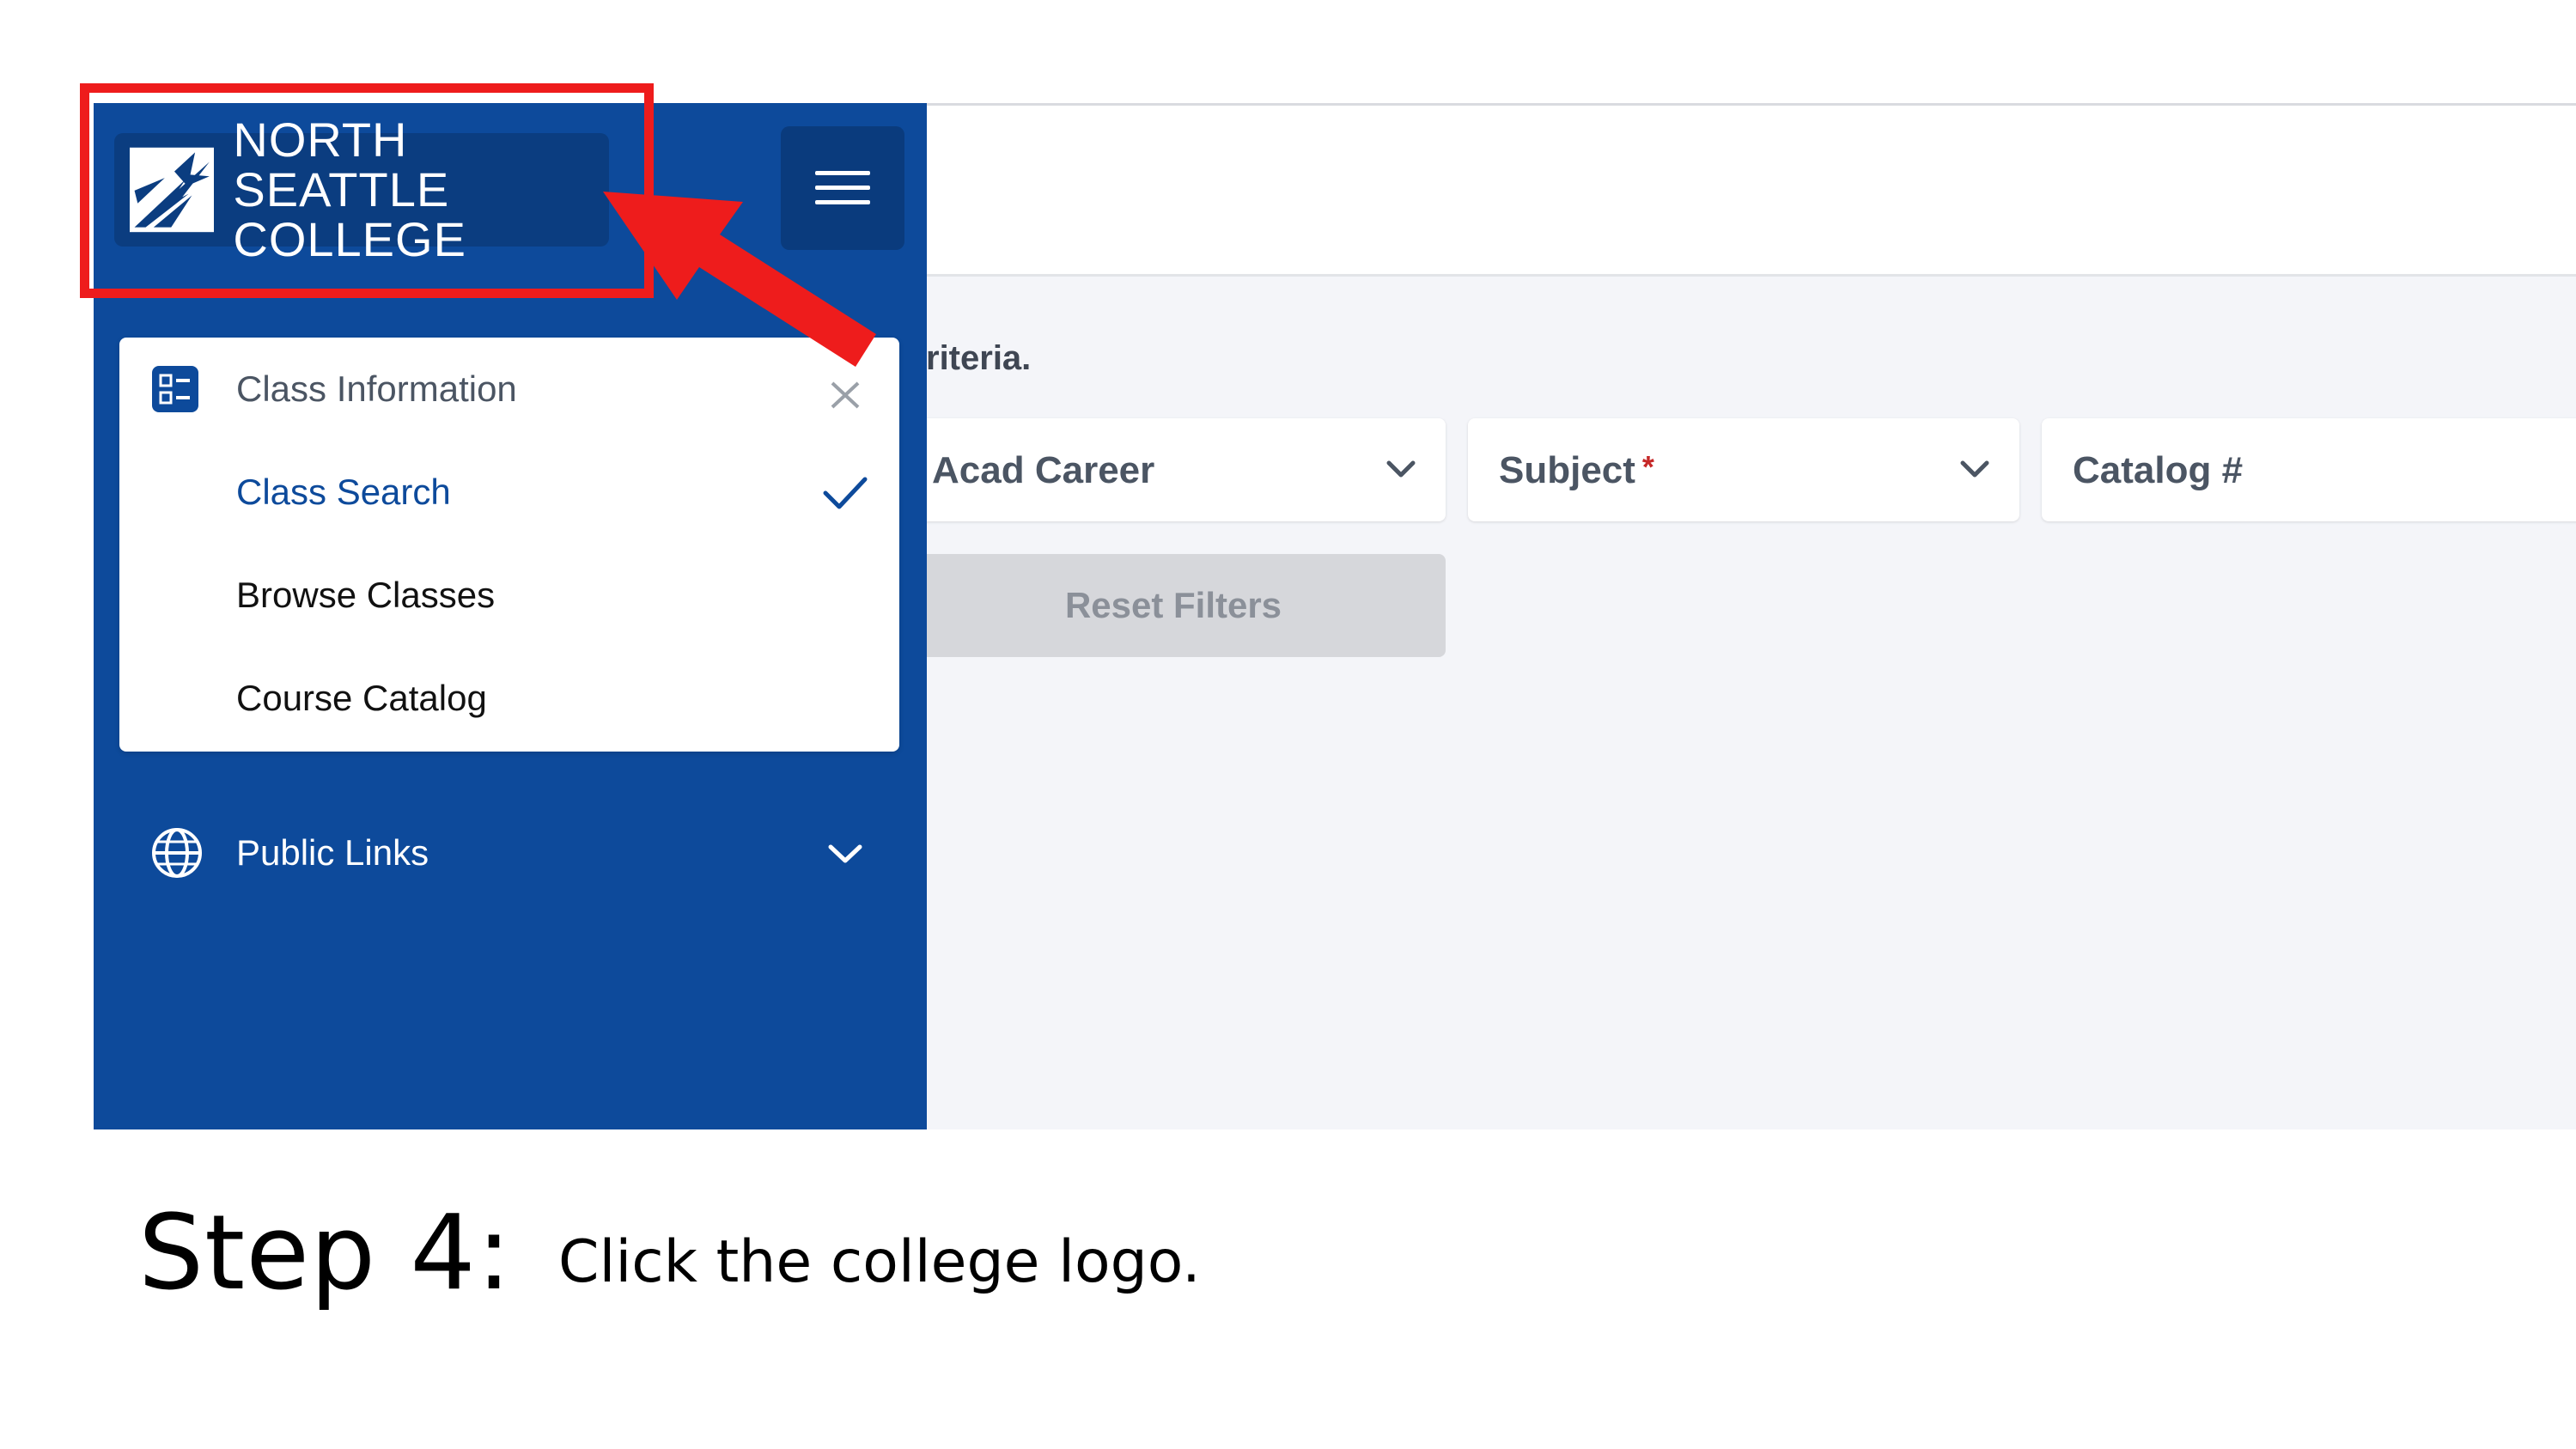  I want to click on college-logo-mark-icon, so click(172, 190).